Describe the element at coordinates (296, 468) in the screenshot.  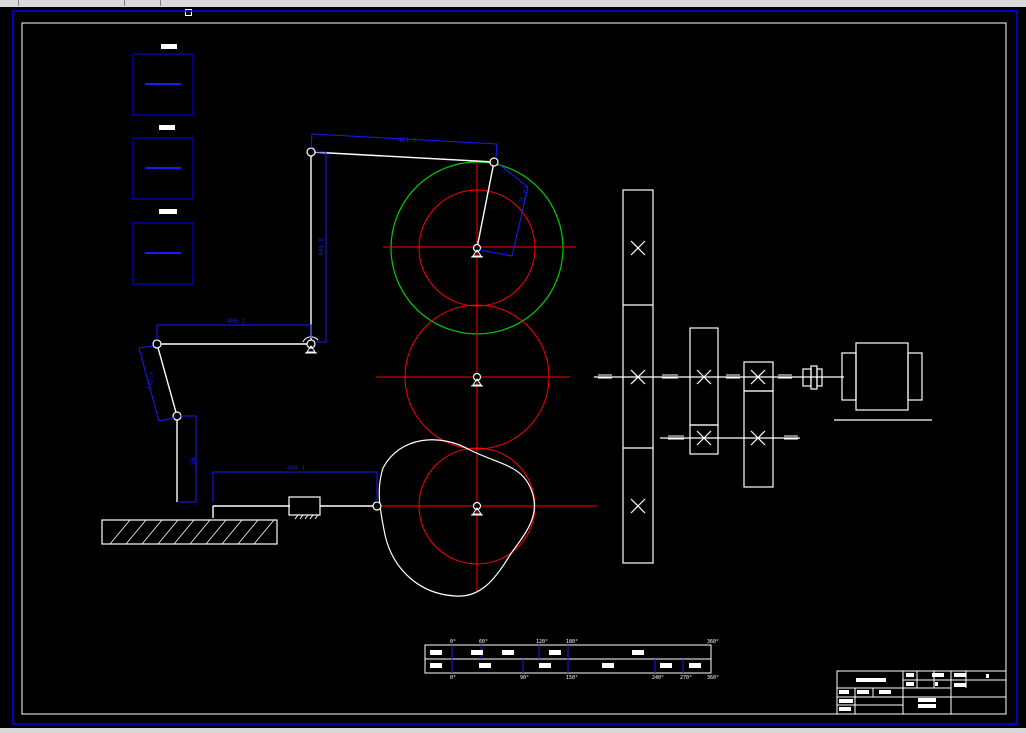
I see `dim-label: 490.1` at that location.